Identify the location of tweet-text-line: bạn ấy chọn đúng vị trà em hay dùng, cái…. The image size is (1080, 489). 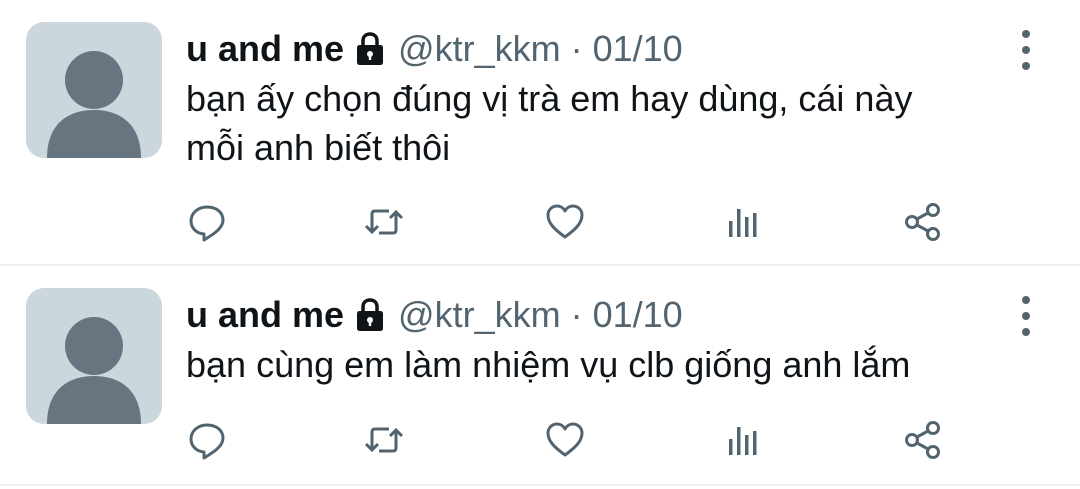
(549, 98).